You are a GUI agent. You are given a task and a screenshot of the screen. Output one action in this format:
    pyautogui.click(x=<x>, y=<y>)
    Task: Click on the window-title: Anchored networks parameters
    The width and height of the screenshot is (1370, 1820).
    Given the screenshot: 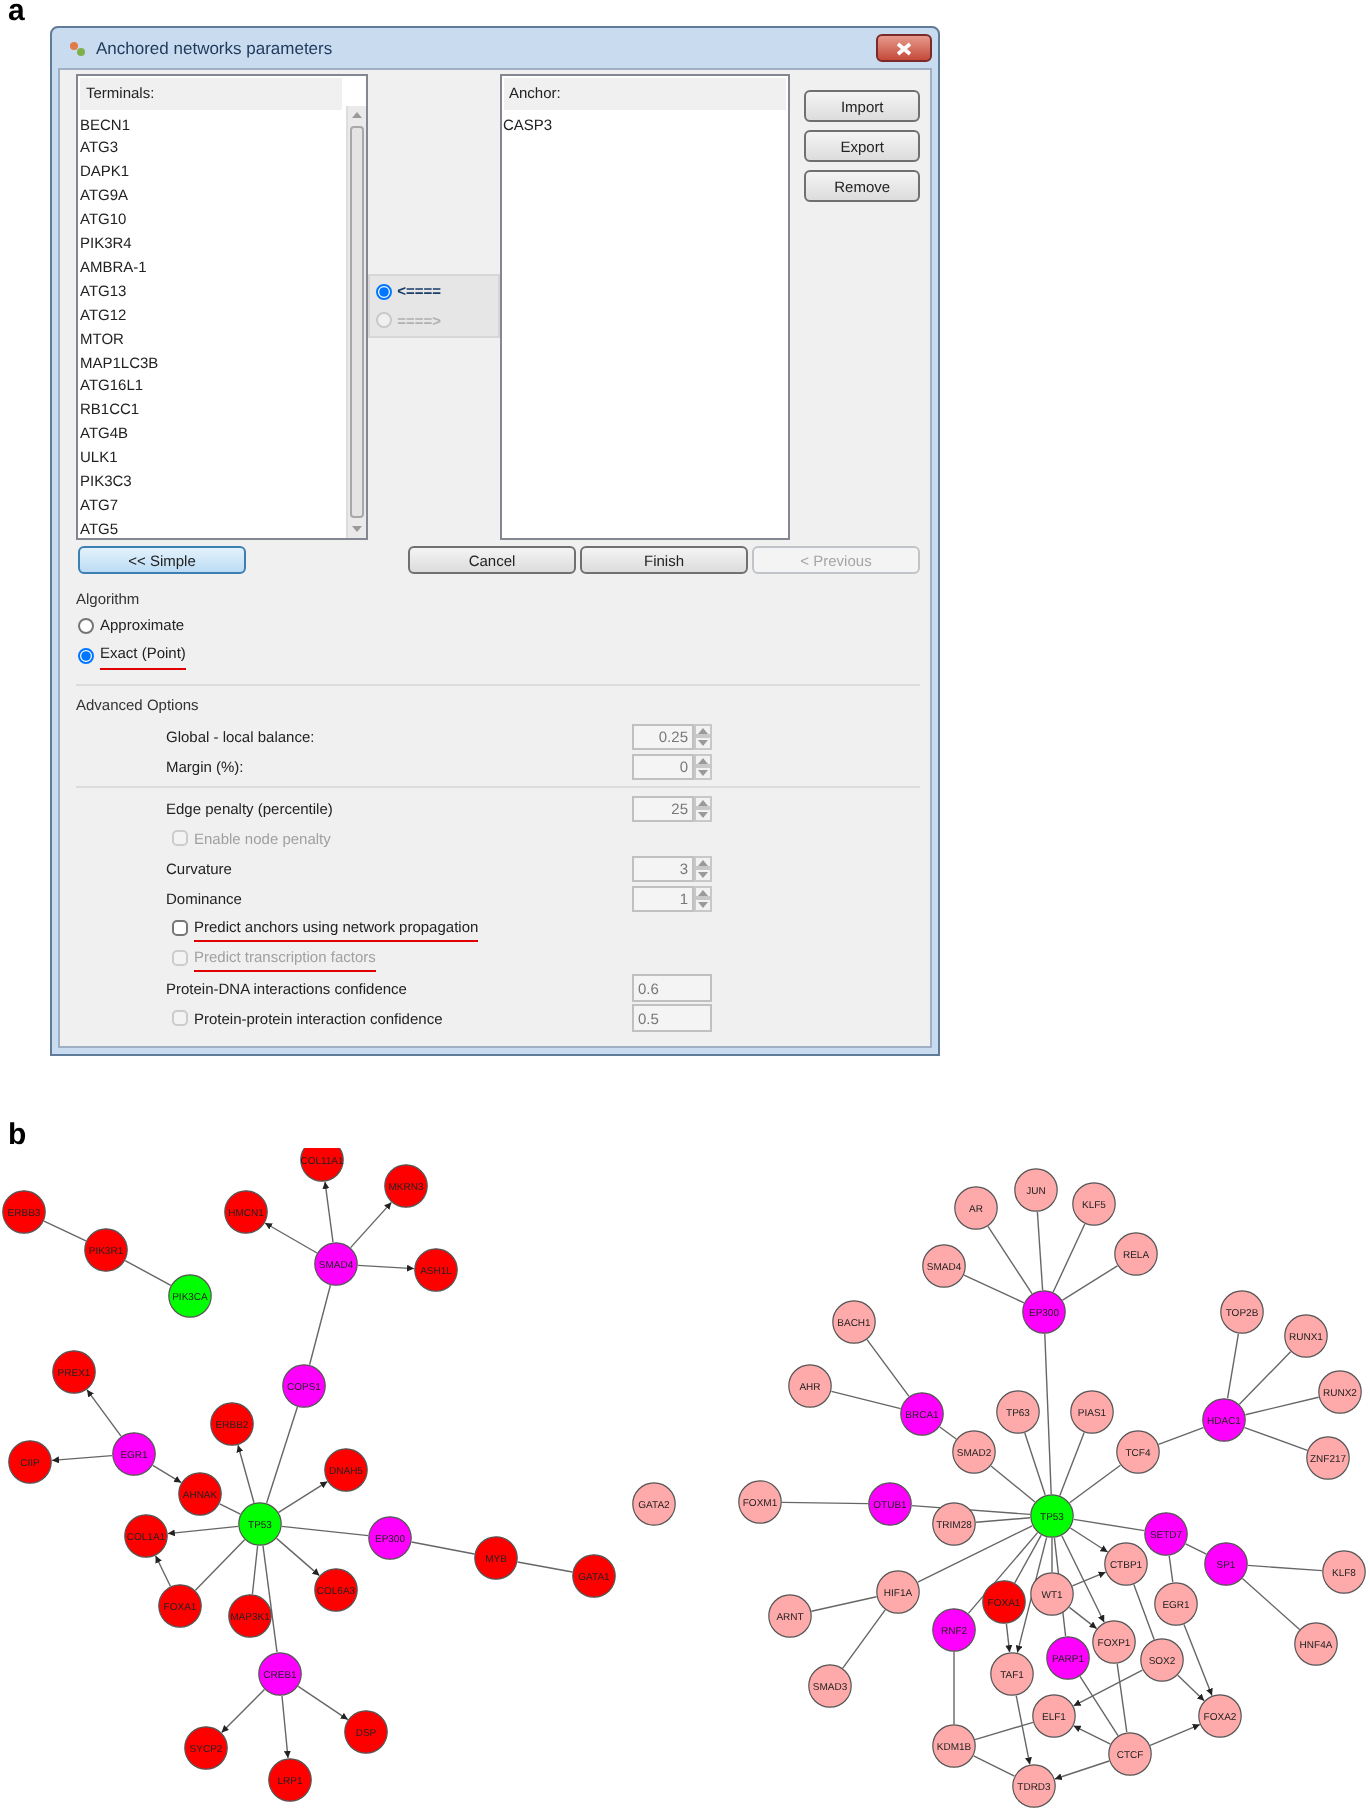 What is the action you would take?
    pyautogui.click(x=214, y=48)
    